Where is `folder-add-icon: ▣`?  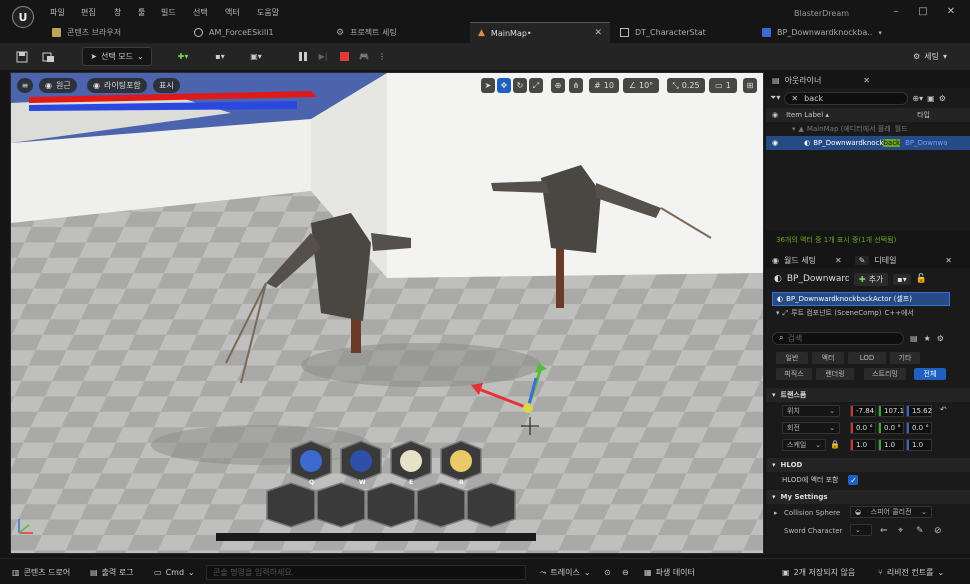
folder-add-icon: ▣ is located at coordinates (931, 98).